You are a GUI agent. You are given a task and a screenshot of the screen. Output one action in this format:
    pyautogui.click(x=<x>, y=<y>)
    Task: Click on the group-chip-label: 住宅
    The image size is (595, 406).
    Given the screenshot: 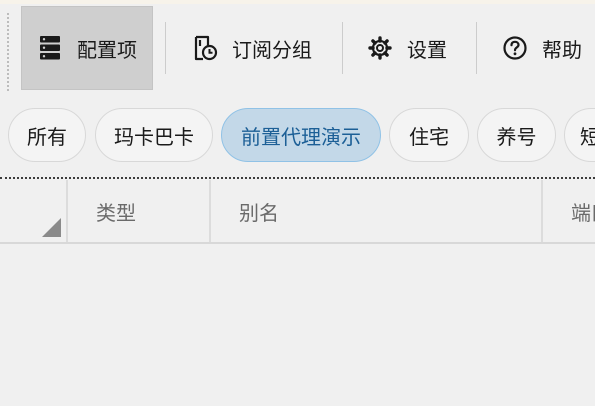 What is the action you would take?
    pyautogui.click(x=429, y=136)
    